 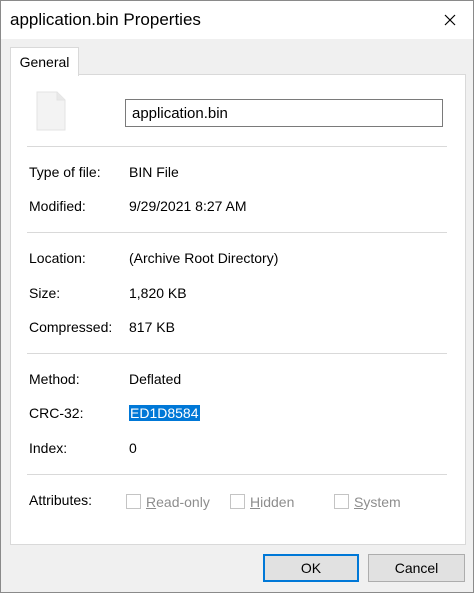 I want to click on location-label: Location:, so click(x=57, y=258).